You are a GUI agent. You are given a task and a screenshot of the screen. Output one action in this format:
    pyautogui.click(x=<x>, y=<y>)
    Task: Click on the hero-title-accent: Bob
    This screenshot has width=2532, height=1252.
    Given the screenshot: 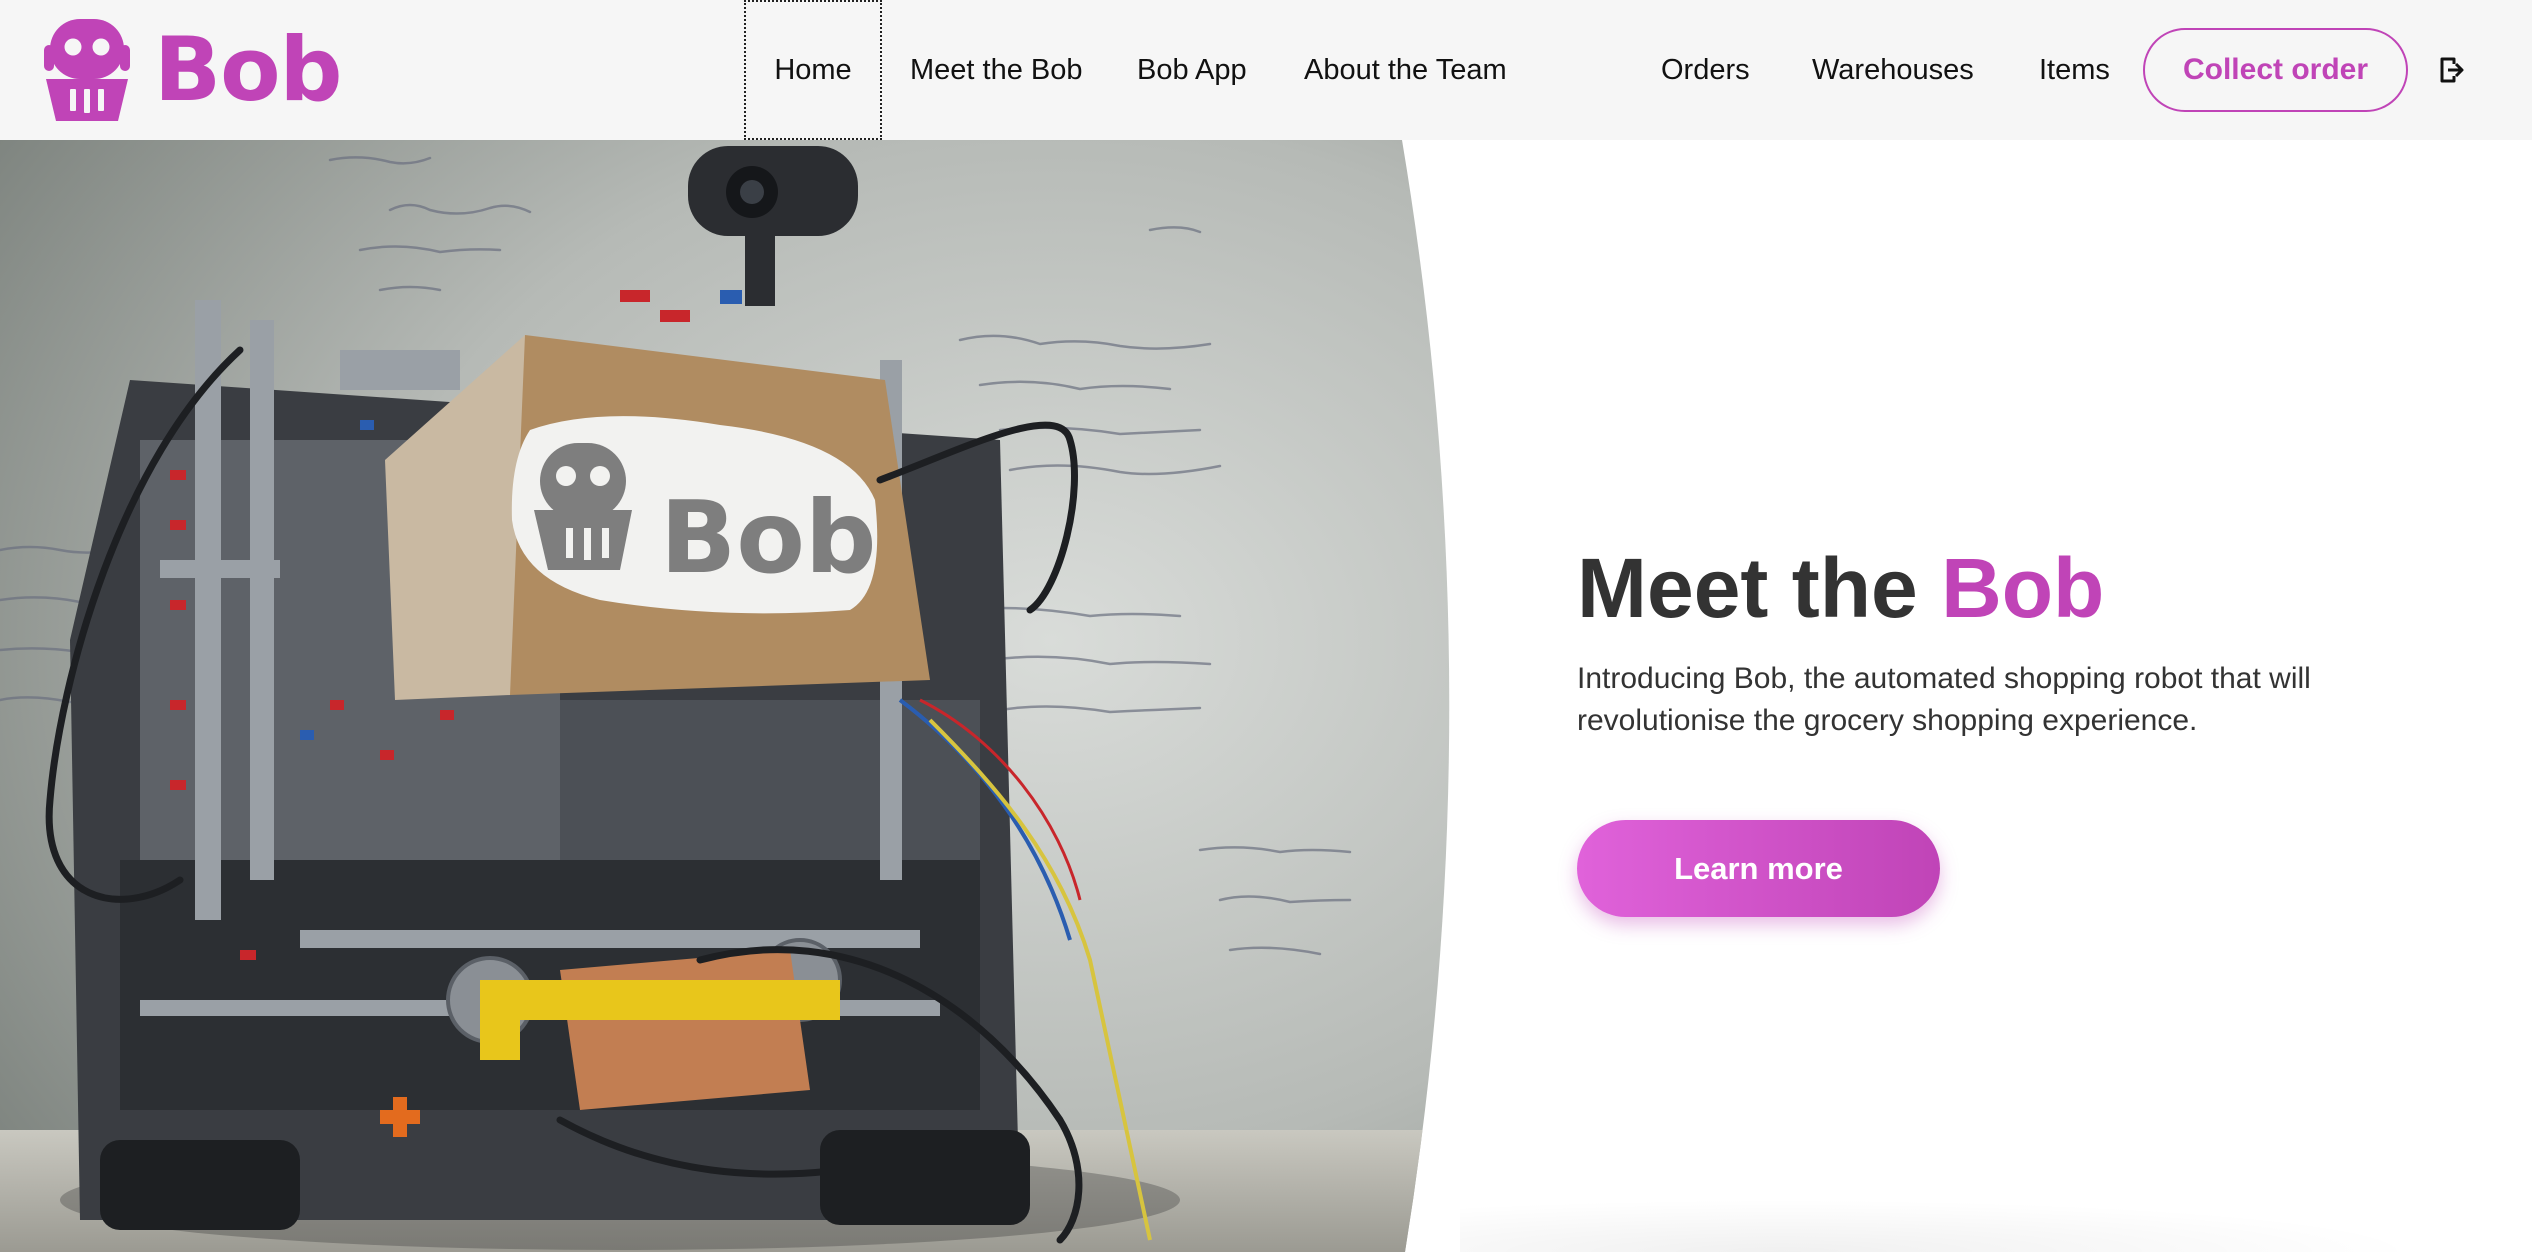 What is the action you would take?
    pyautogui.click(x=2023, y=588)
    